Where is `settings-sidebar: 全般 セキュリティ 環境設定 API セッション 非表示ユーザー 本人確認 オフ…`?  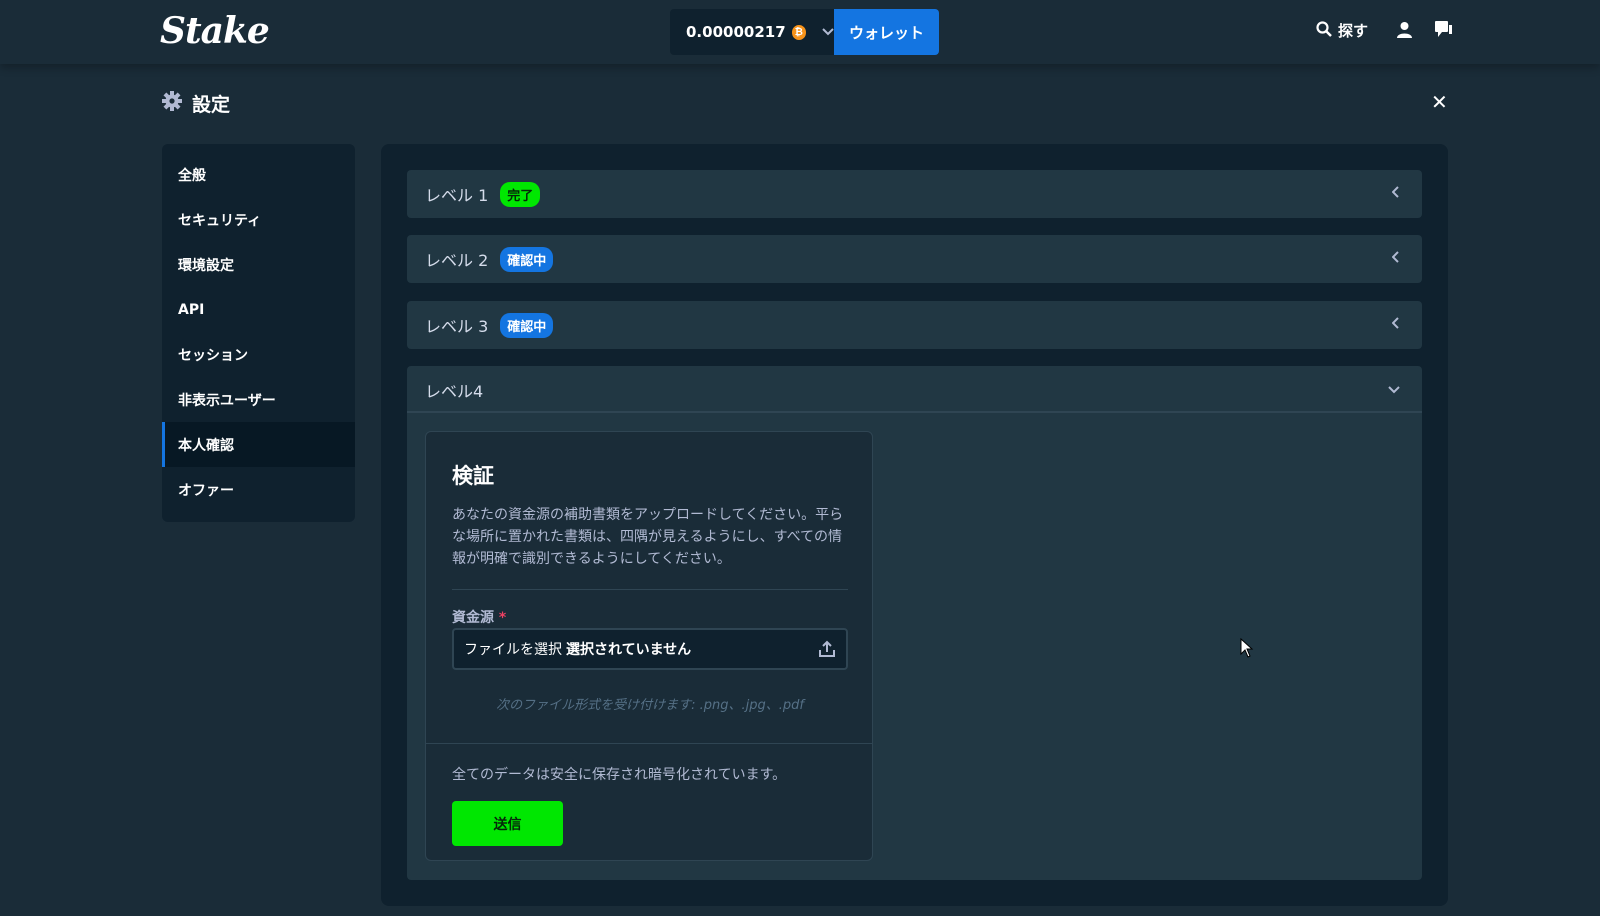 settings-sidebar: 全般 セキュリティ 環境設定 API セッション 非表示ユーザー 本人確認 オフ… is located at coordinates (258, 333).